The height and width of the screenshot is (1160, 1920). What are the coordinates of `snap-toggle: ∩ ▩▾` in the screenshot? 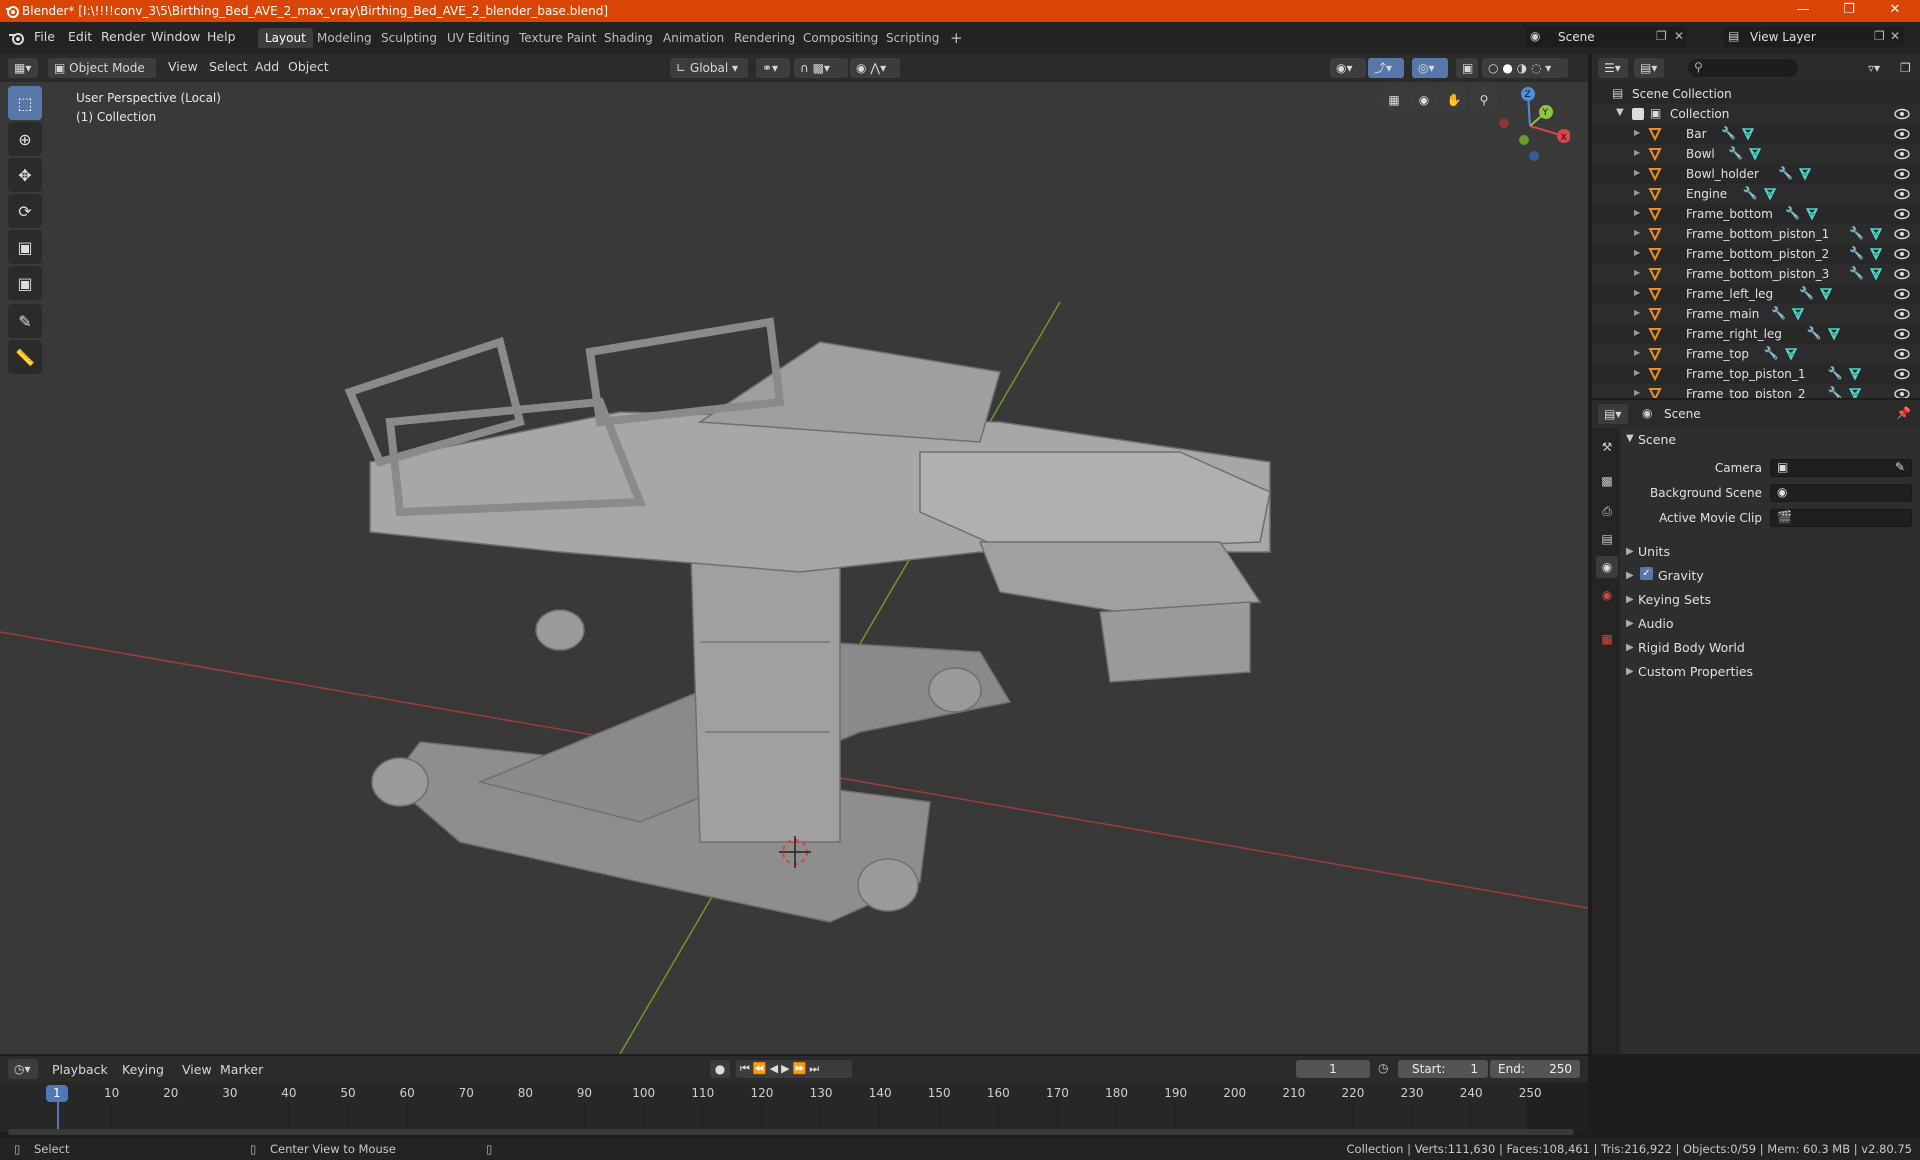 It's located at (821, 68).